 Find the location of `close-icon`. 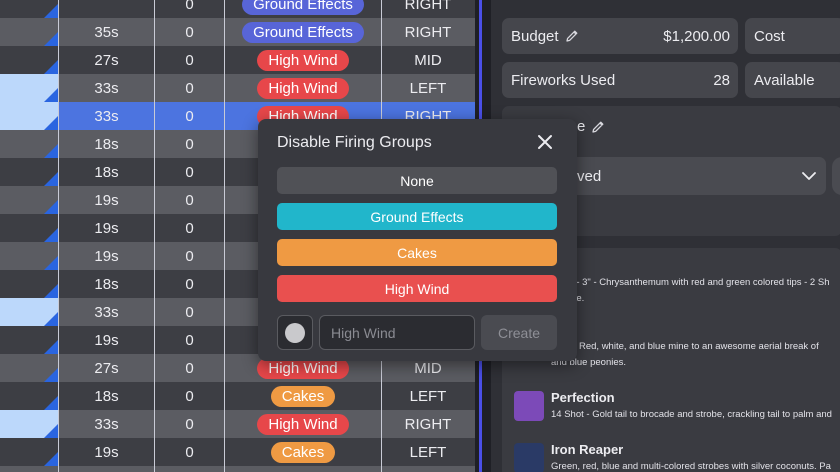

close-icon is located at coordinates (545, 142).